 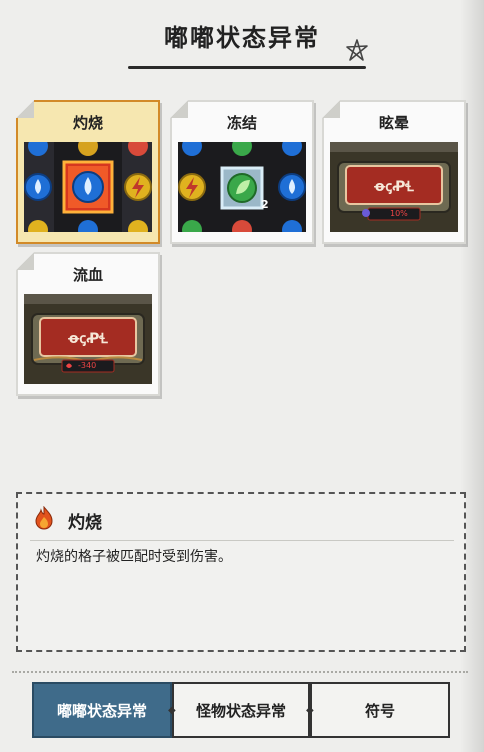 I want to click on tab-label: 嘟嘟状态异常, so click(x=101, y=710).